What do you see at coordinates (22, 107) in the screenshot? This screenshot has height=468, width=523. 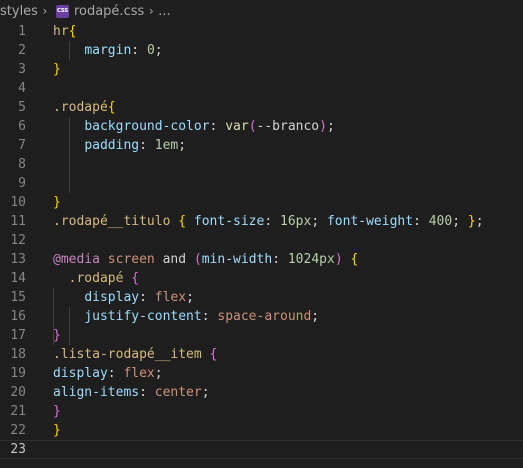 I see `line-number: 5` at bounding box center [22, 107].